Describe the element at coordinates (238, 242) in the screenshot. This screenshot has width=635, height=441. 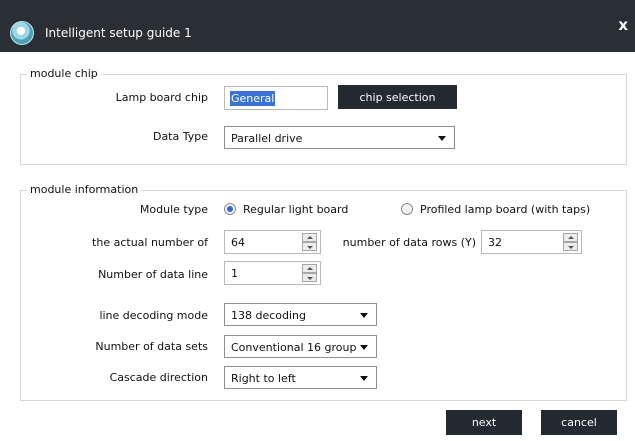
I see `actual-number-value: 64` at that location.